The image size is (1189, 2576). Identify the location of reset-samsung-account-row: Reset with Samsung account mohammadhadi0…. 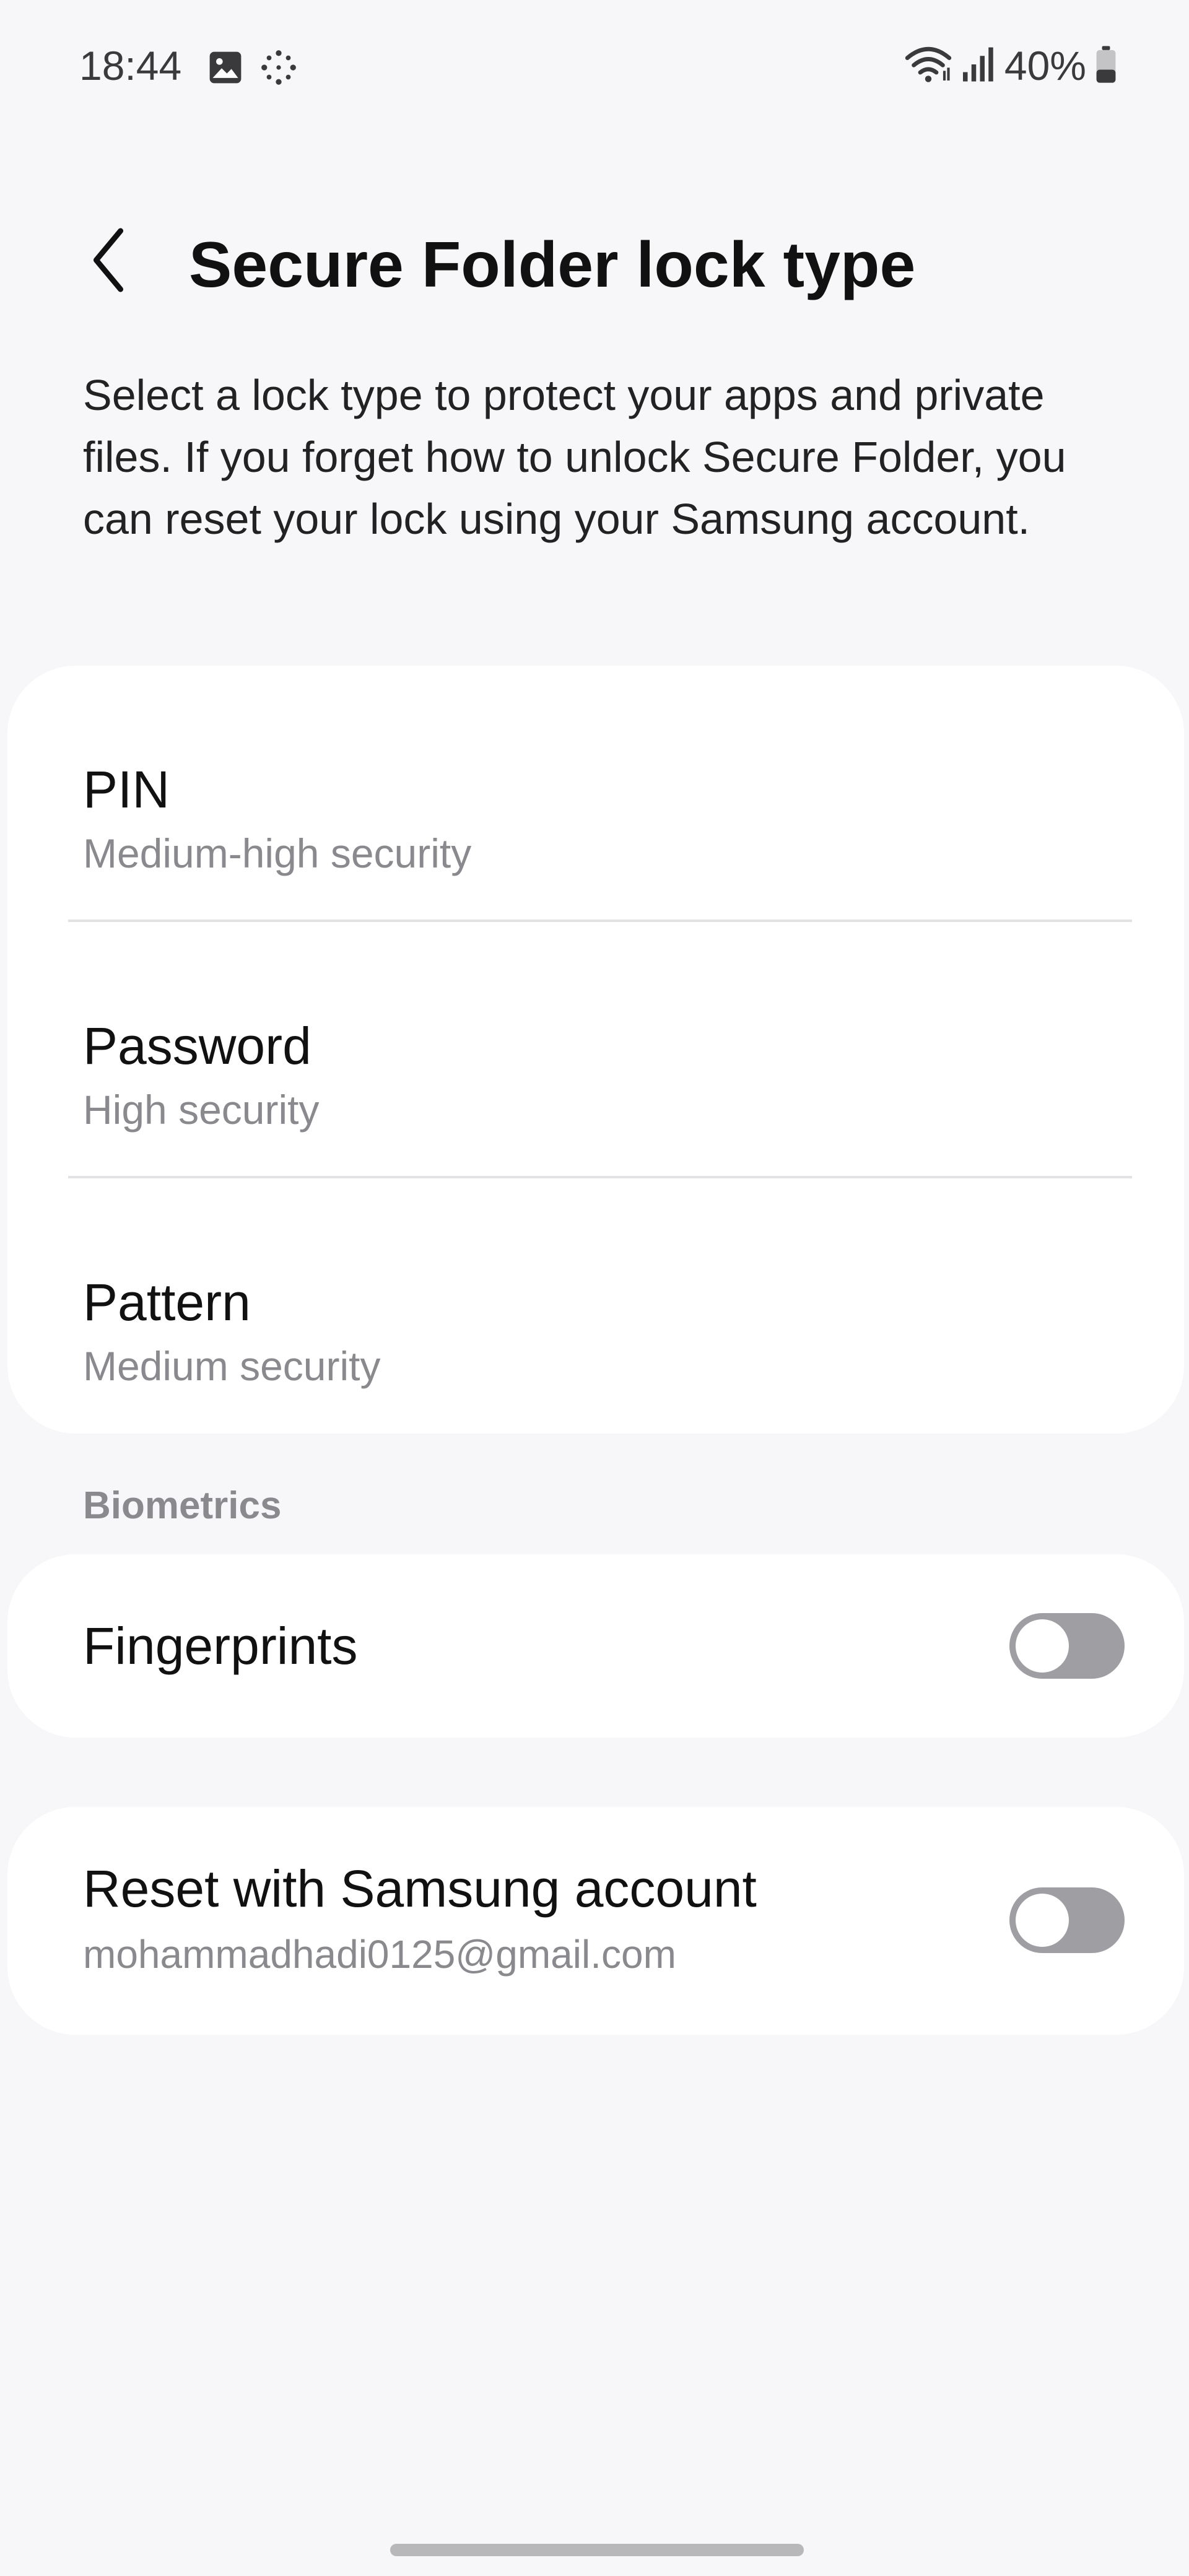
(595, 1921).